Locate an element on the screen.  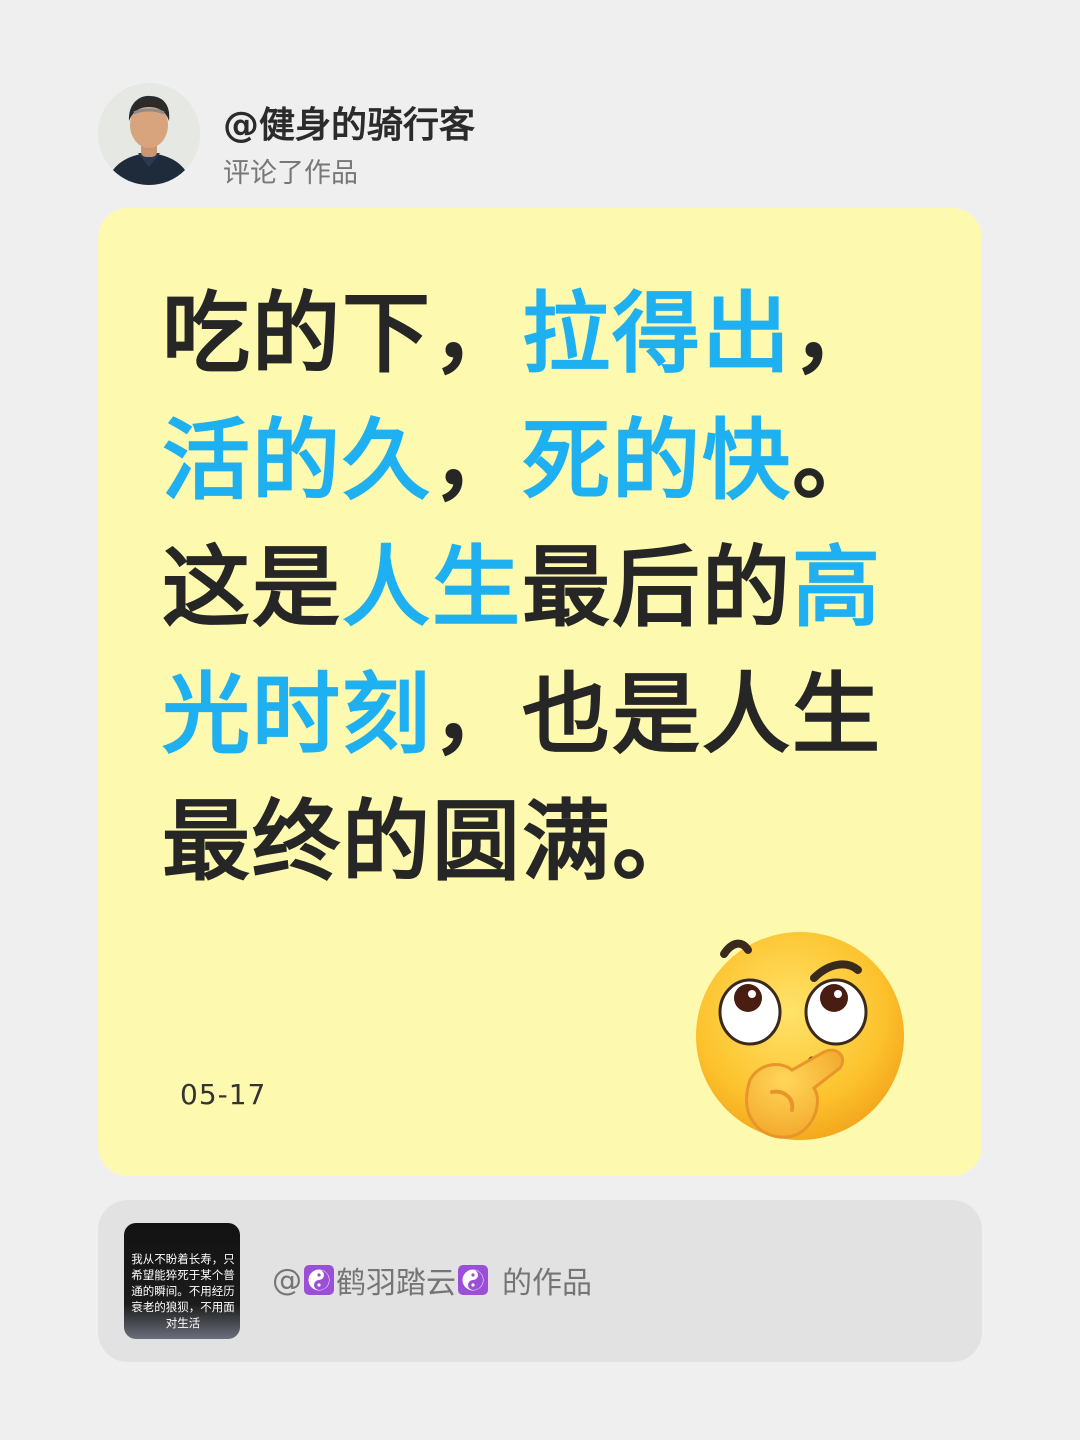
comment-date: 05-17 is located at coordinates (223, 1094).